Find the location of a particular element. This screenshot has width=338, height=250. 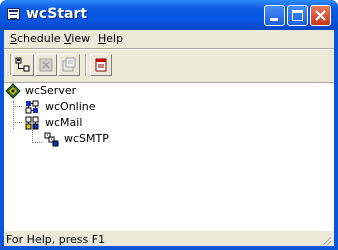

tree-node-online: wcOnline is located at coordinates (64, 107).